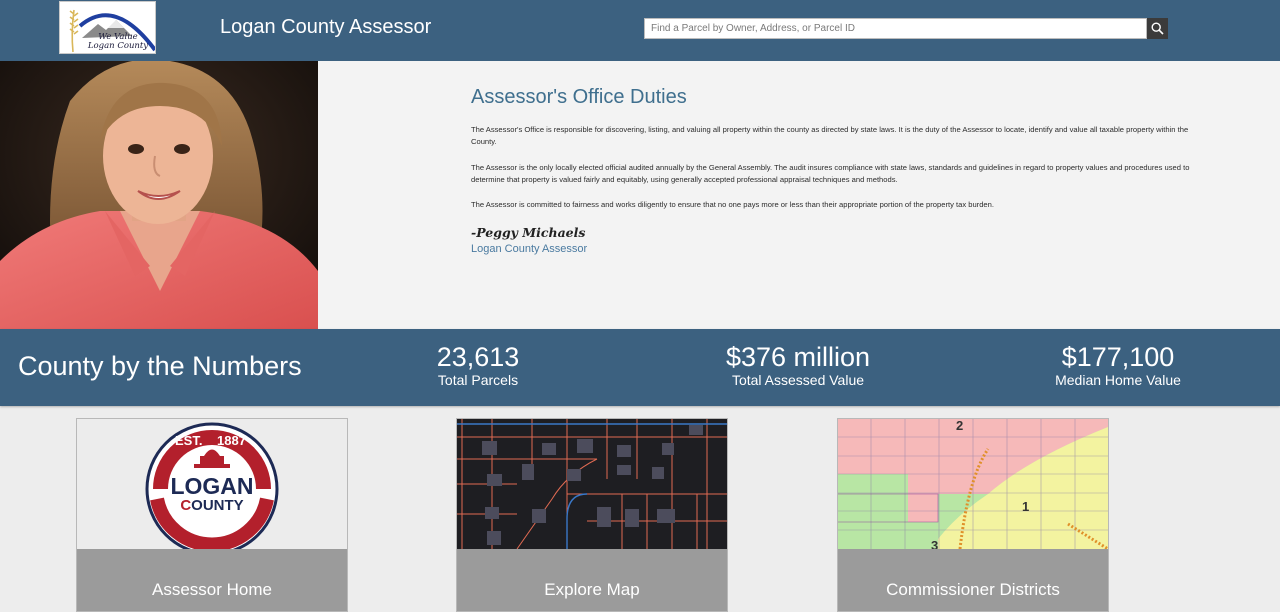  I want to click on duties-heading: Assessor's Office Duties, so click(579, 97).